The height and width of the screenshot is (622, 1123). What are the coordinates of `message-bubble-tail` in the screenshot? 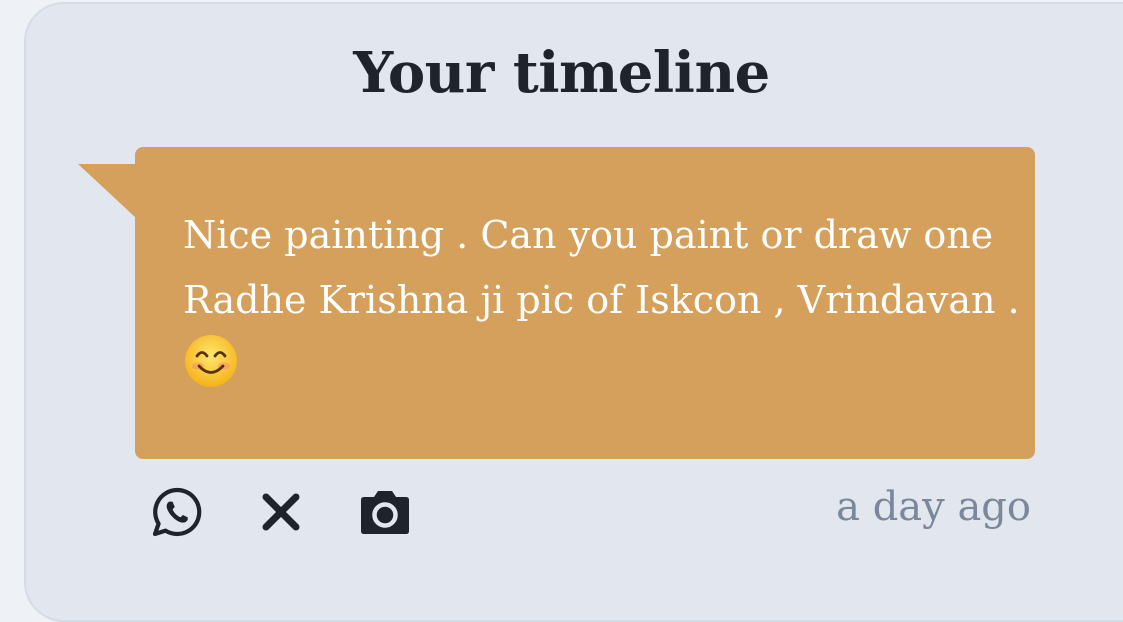 It's located at (107, 191).